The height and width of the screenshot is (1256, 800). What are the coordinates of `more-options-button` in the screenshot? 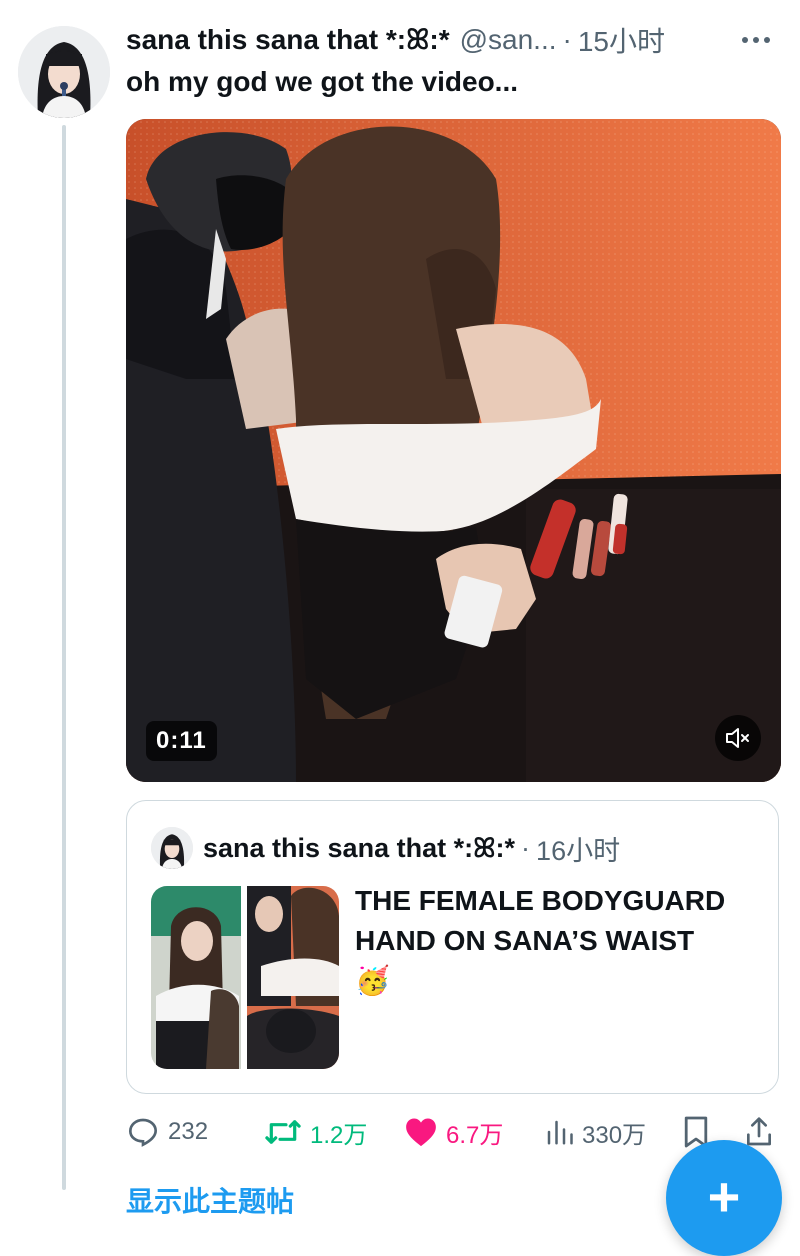 It's located at (756, 40).